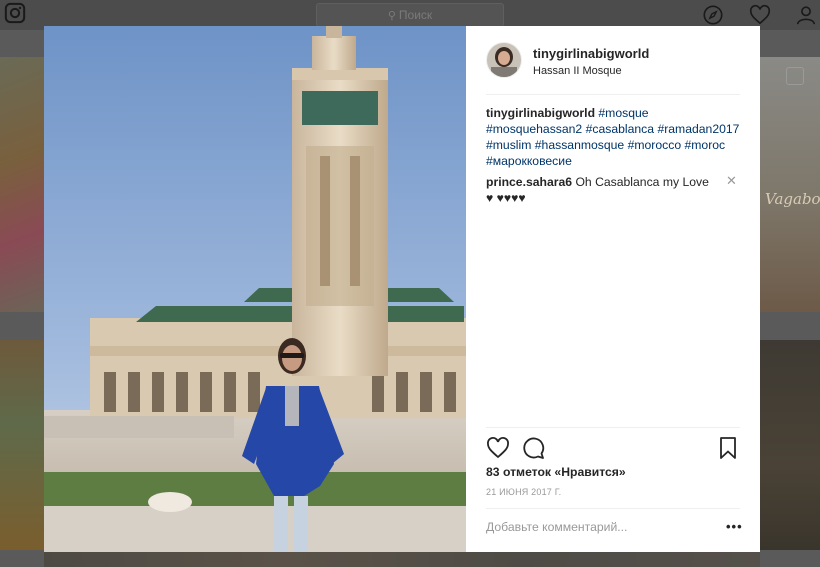  What do you see at coordinates (577, 71) in the screenshot?
I see `header-location-link: Hassan II Mosque` at bounding box center [577, 71].